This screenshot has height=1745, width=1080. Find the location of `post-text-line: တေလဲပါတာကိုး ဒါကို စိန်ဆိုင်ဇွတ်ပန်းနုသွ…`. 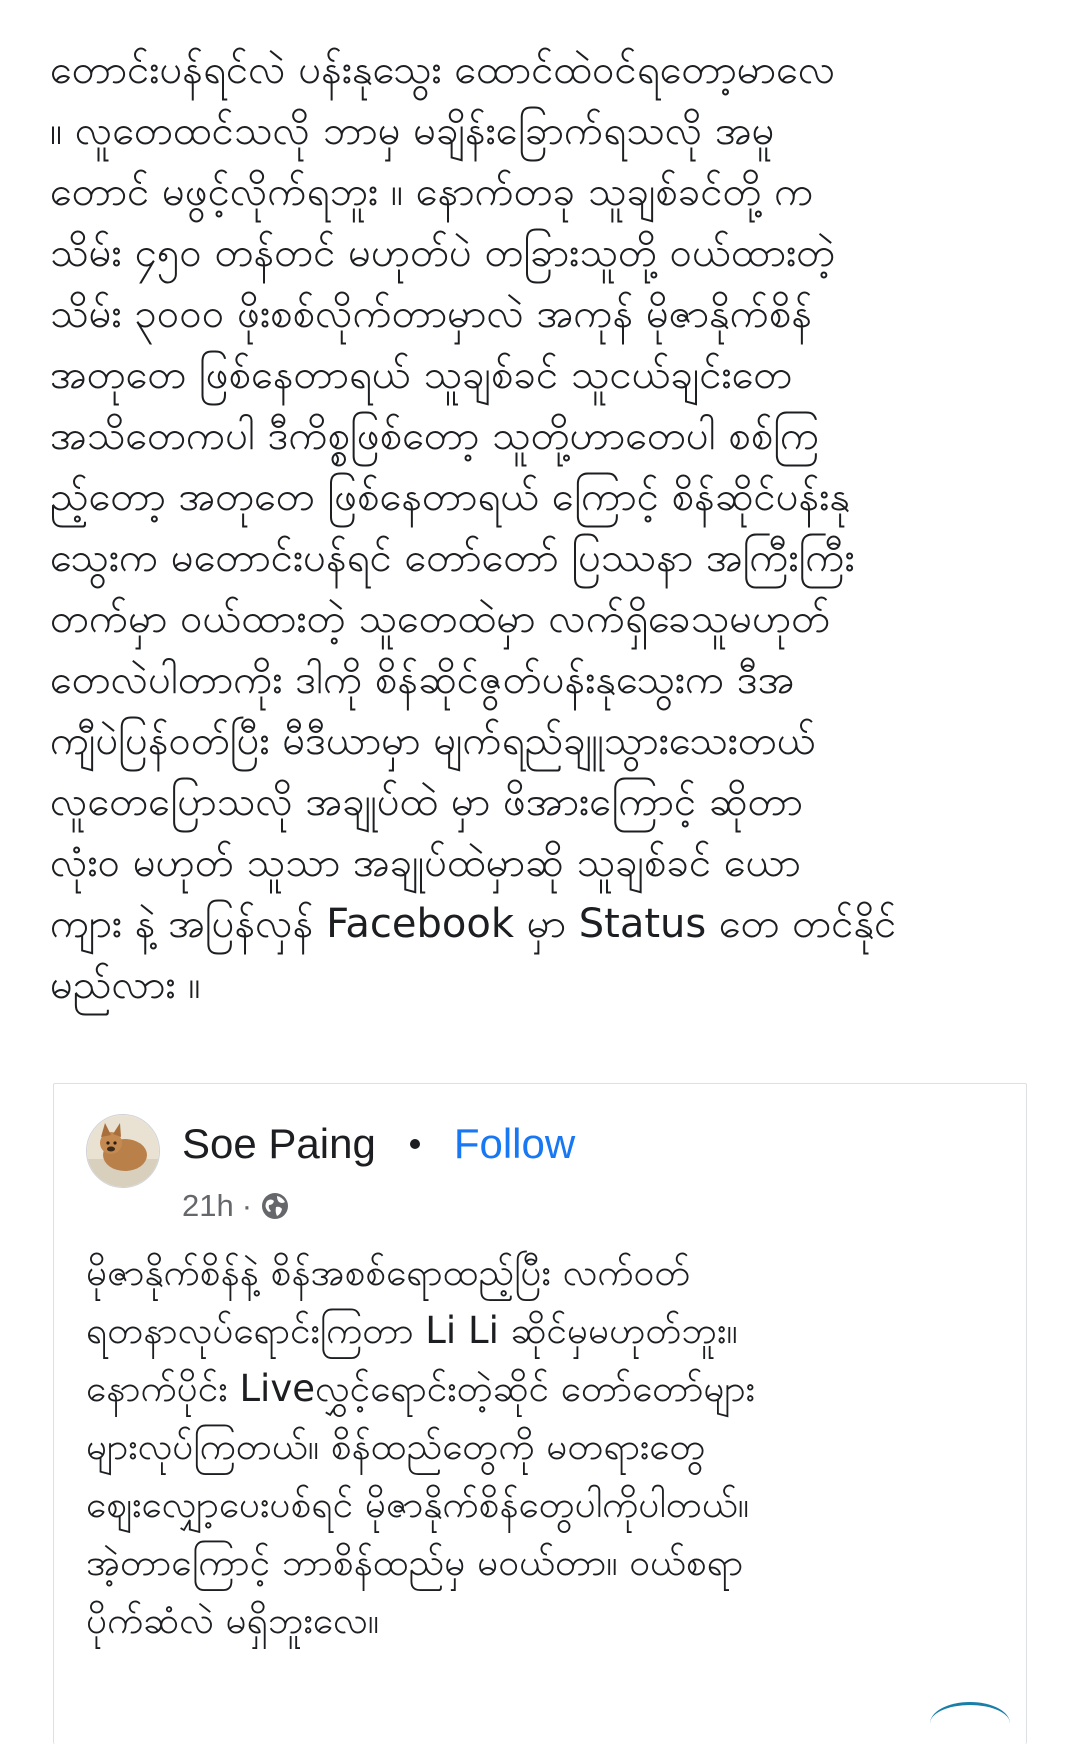

post-text-line: တေလဲပါတာကိုး ဒါကို စိန်ဆိုင်ဇွတ်ပန်းနုသွ… is located at coordinates (422, 680).